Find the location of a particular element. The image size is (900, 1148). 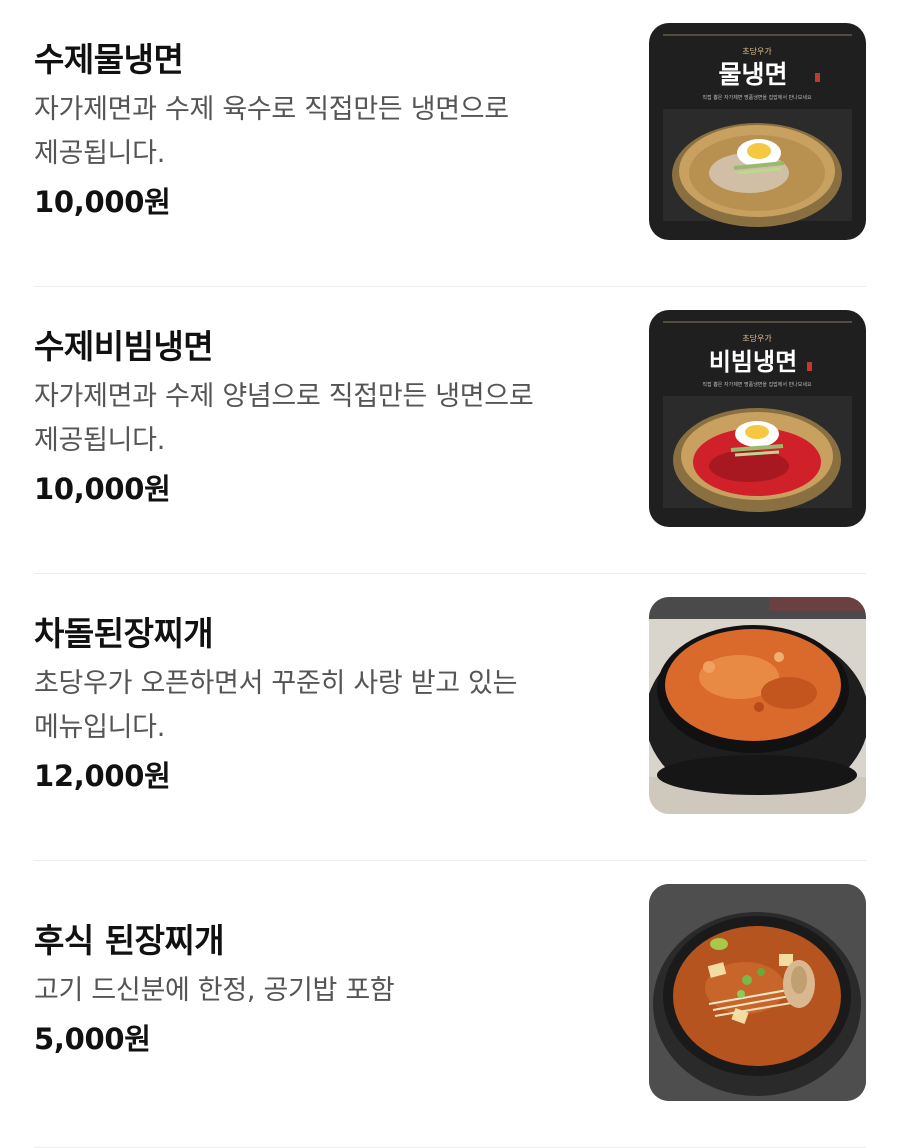

menu-item-description: 자가제면과 수제 육수로 직접만든 냉면으로 제공됩니다. is located at coordinates (271, 131).